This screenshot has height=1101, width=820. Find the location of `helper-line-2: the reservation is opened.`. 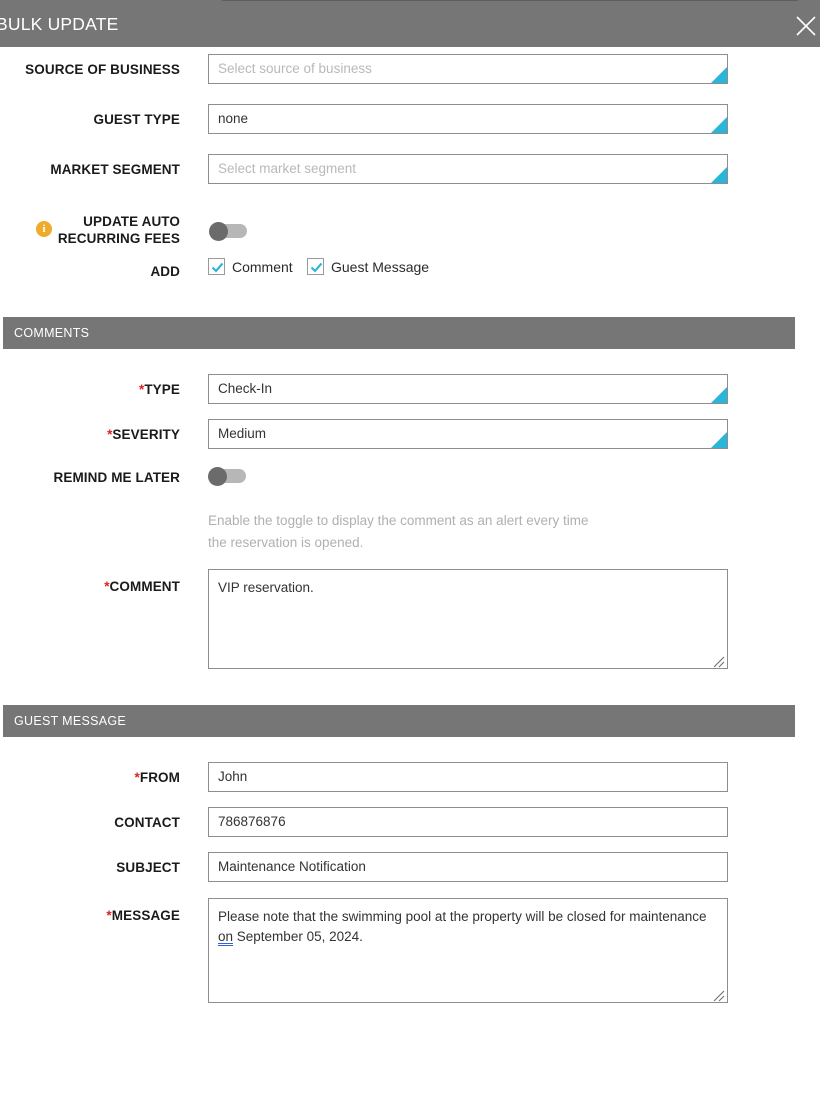

helper-line-2: the reservation is opened. is located at coordinates (286, 542).